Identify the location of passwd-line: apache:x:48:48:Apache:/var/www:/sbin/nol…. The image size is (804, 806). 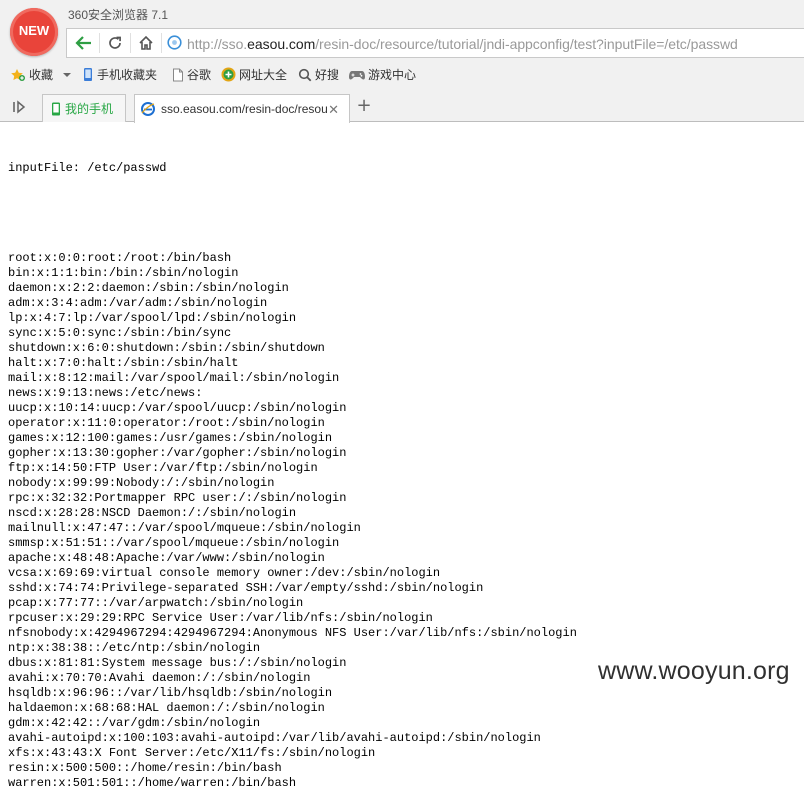
(166, 558).